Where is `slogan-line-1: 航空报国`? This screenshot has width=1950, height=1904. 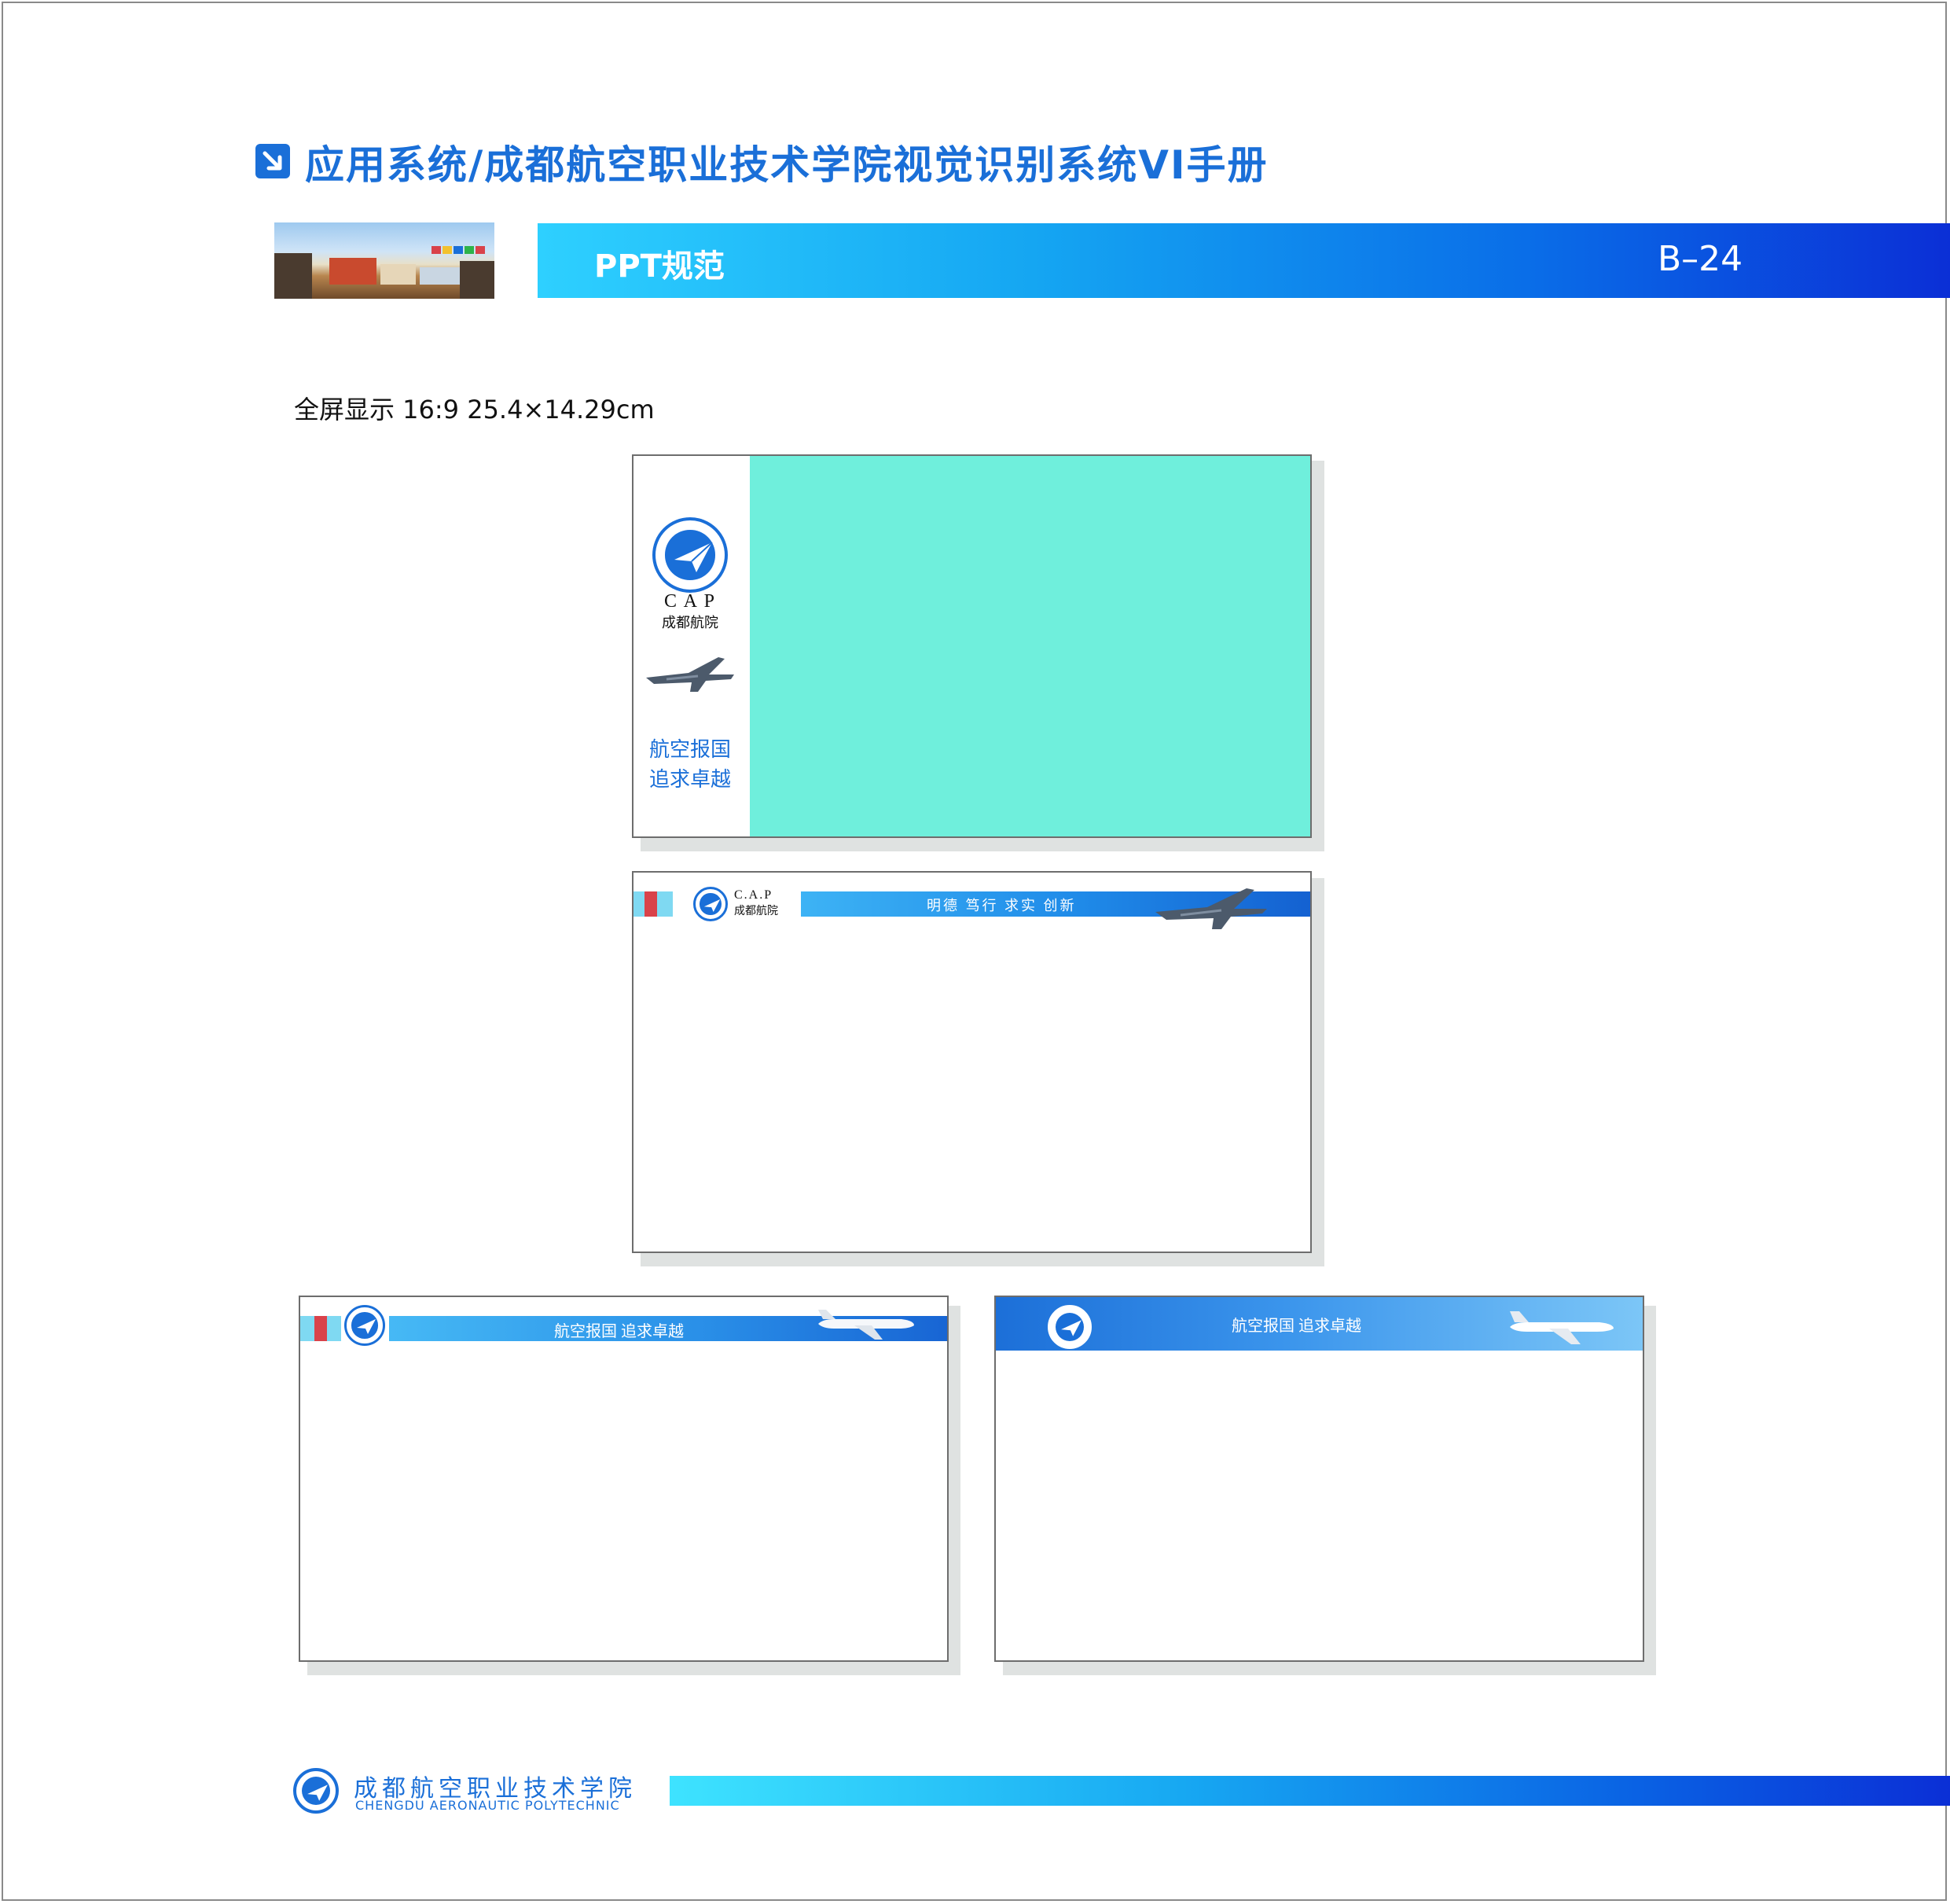
slogan-line-1: 航空报国 is located at coordinates (690, 750).